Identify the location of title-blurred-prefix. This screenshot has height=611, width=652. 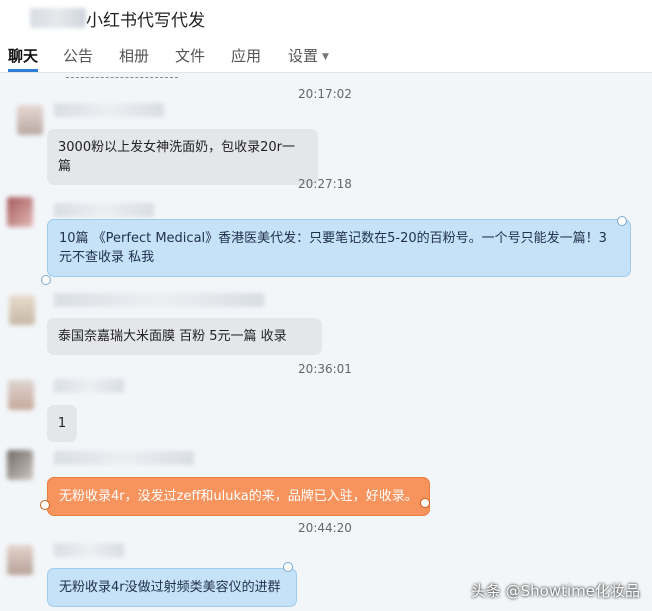
(58, 18).